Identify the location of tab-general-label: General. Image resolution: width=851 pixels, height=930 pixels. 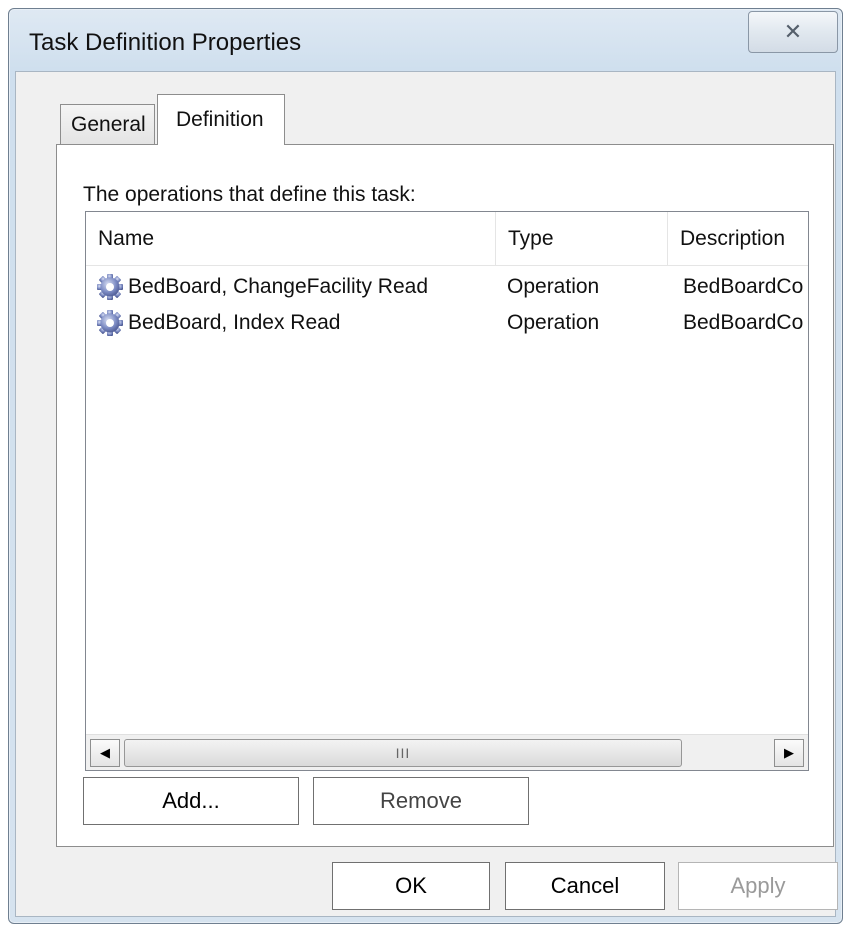
(108, 124).